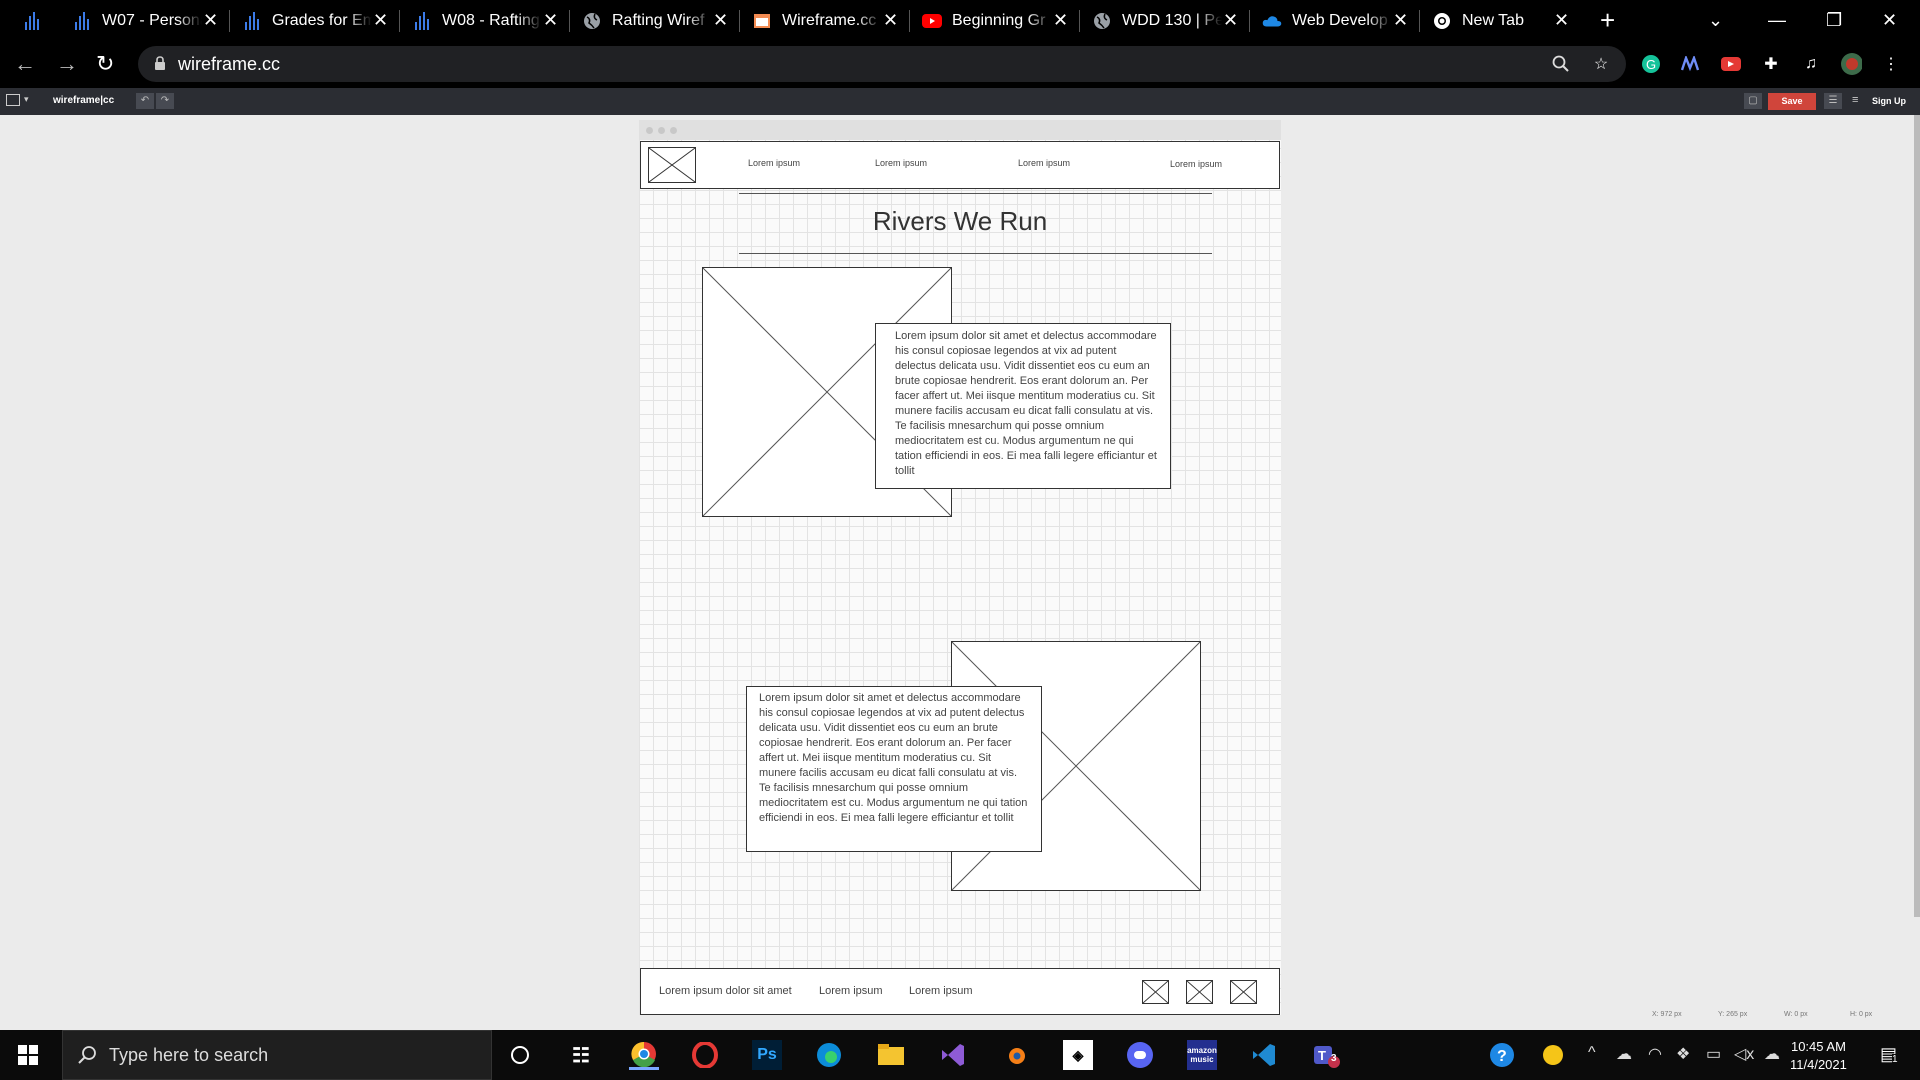 This screenshot has height=1080, width=1920. What do you see at coordinates (520, 1055) in the screenshot?
I see `cortana-icon` at bounding box center [520, 1055].